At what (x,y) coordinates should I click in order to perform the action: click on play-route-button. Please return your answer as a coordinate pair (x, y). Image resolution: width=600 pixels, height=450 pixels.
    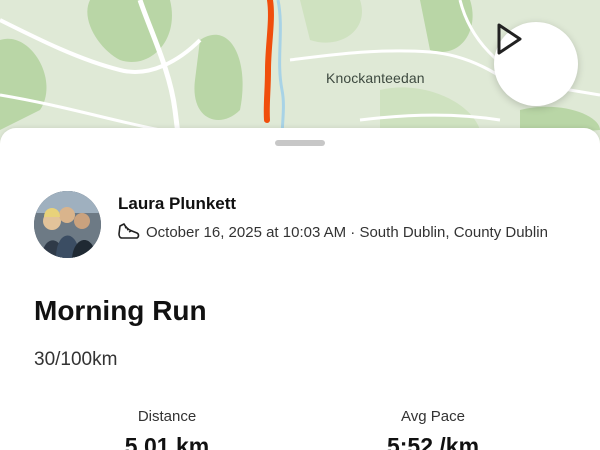
    Looking at the image, I should click on (536, 64).